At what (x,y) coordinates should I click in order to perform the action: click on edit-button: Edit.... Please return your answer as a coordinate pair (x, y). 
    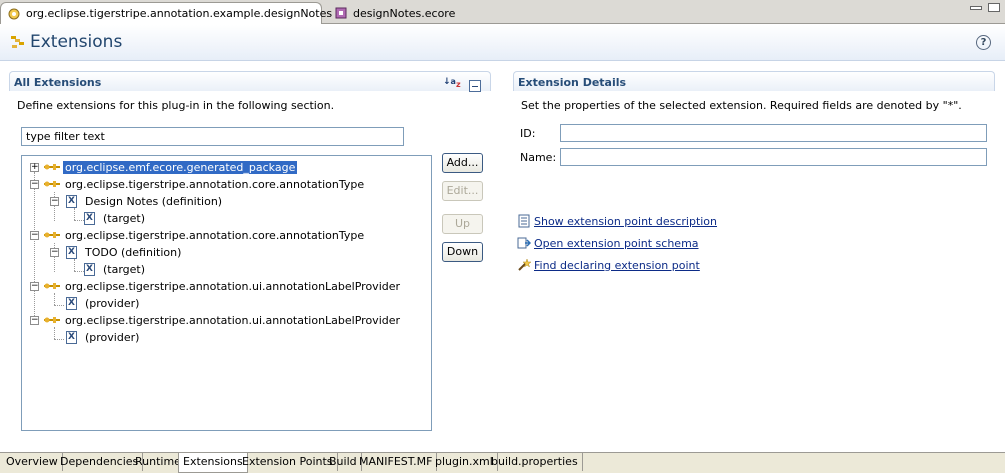
    Looking at the image, I should click on (462, 191).